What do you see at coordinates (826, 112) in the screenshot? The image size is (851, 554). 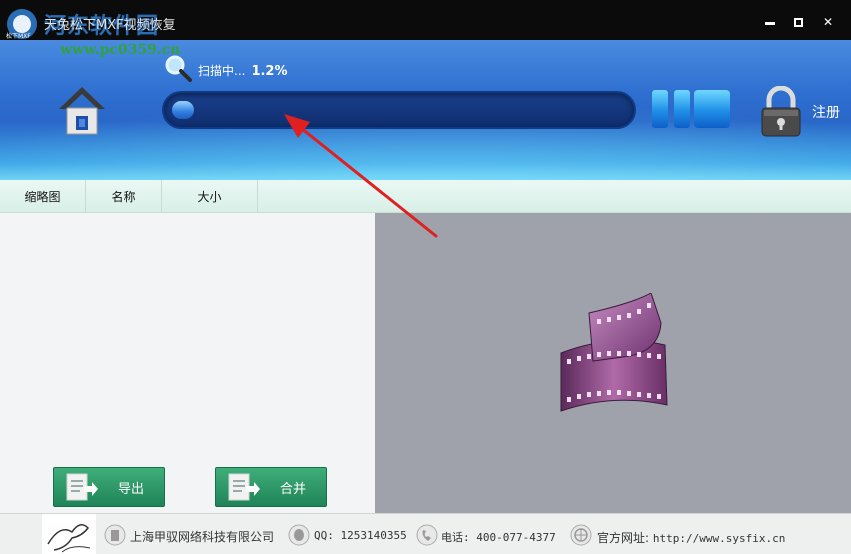 I see `register-link: 注册` at bounding box center [826, 112].